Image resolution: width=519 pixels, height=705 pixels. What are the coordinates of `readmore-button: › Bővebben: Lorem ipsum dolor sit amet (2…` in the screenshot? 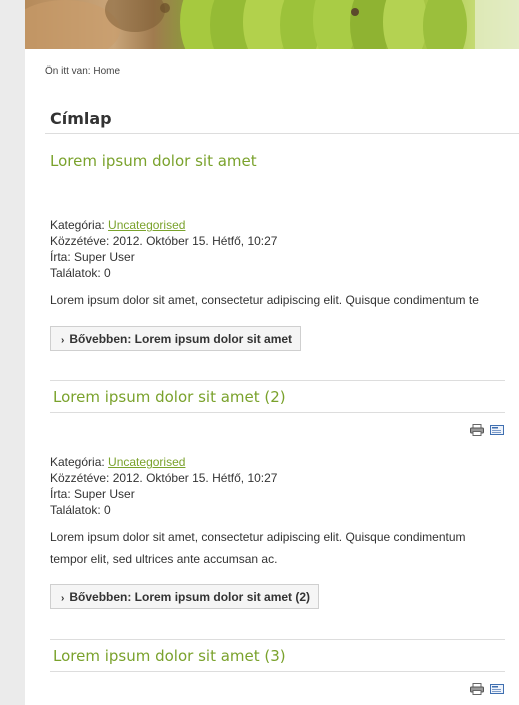 It's located at (185, 596).